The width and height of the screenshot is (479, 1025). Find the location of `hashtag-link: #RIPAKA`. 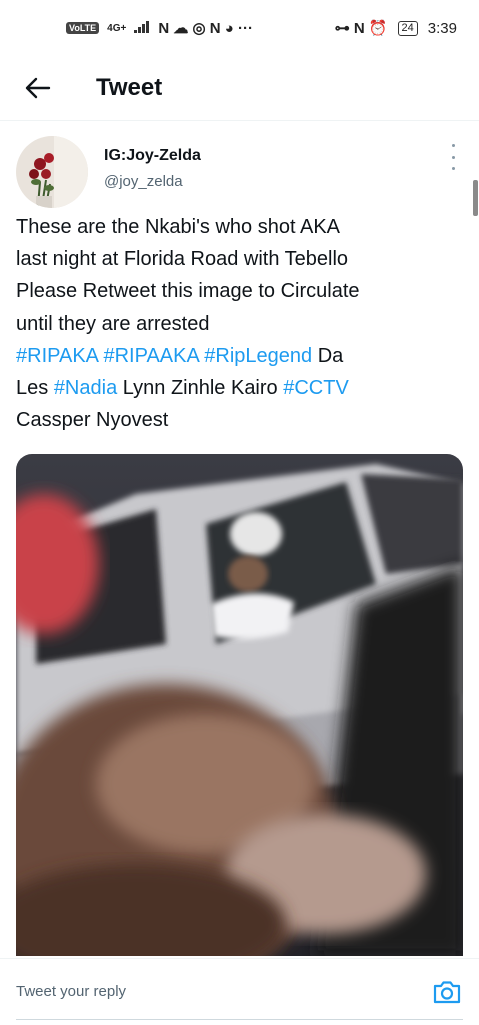

hashtag-link: #RIPAKA is located at coordinates (57, 356).